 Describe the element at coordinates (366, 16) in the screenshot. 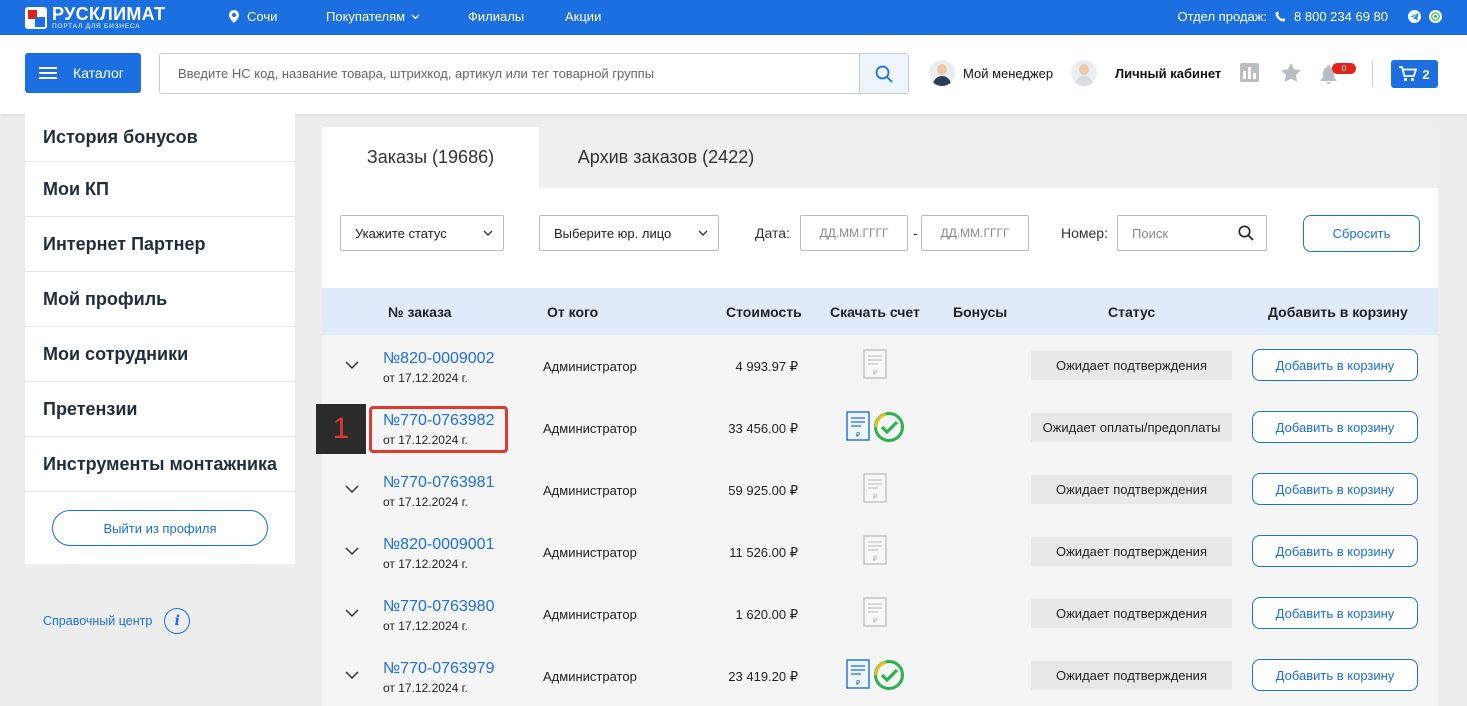

I see `nav-buyers-label: Покупателям` at that location.